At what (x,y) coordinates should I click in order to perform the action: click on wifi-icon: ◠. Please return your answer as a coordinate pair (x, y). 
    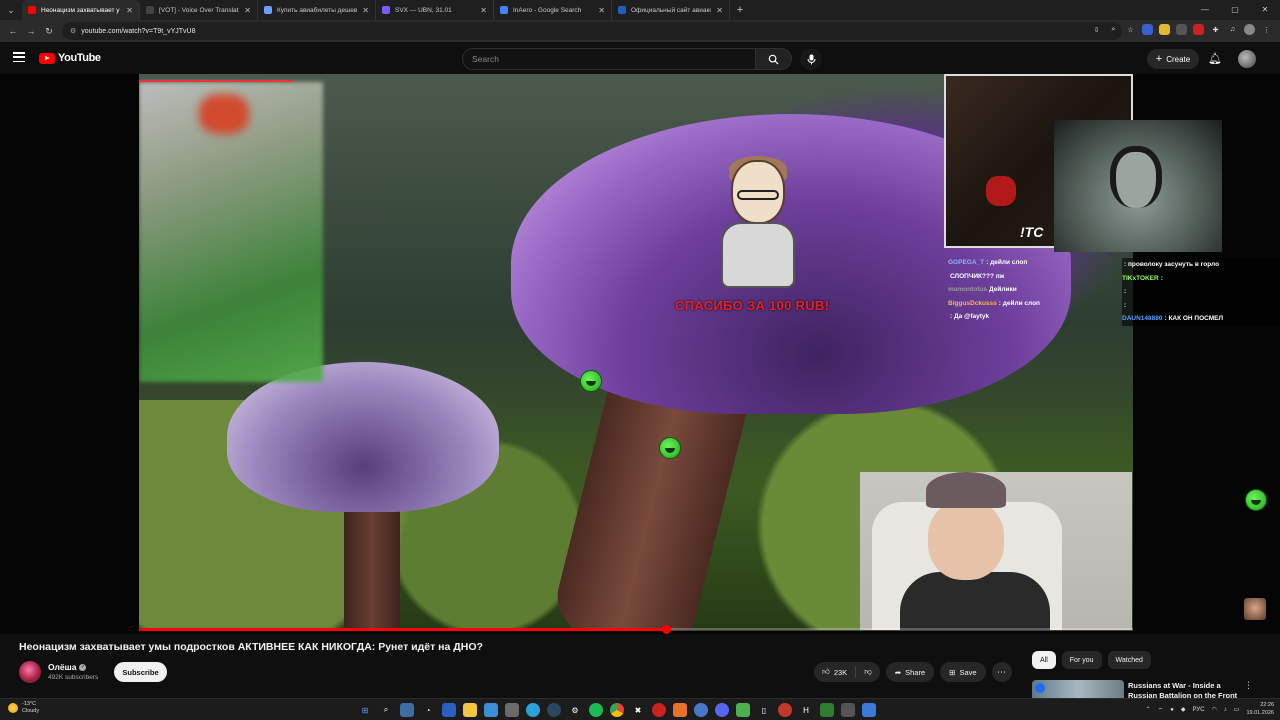
    Looking at the image, I should click on (1214, 709).